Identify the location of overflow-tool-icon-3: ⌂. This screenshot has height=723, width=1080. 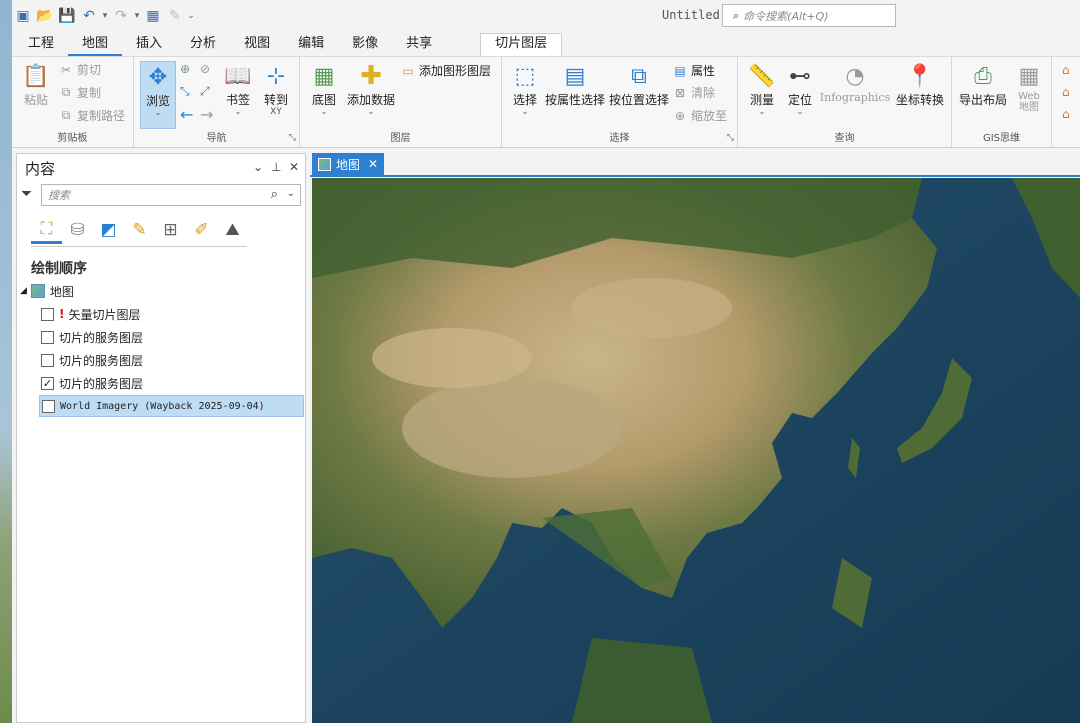
(1066, 114).